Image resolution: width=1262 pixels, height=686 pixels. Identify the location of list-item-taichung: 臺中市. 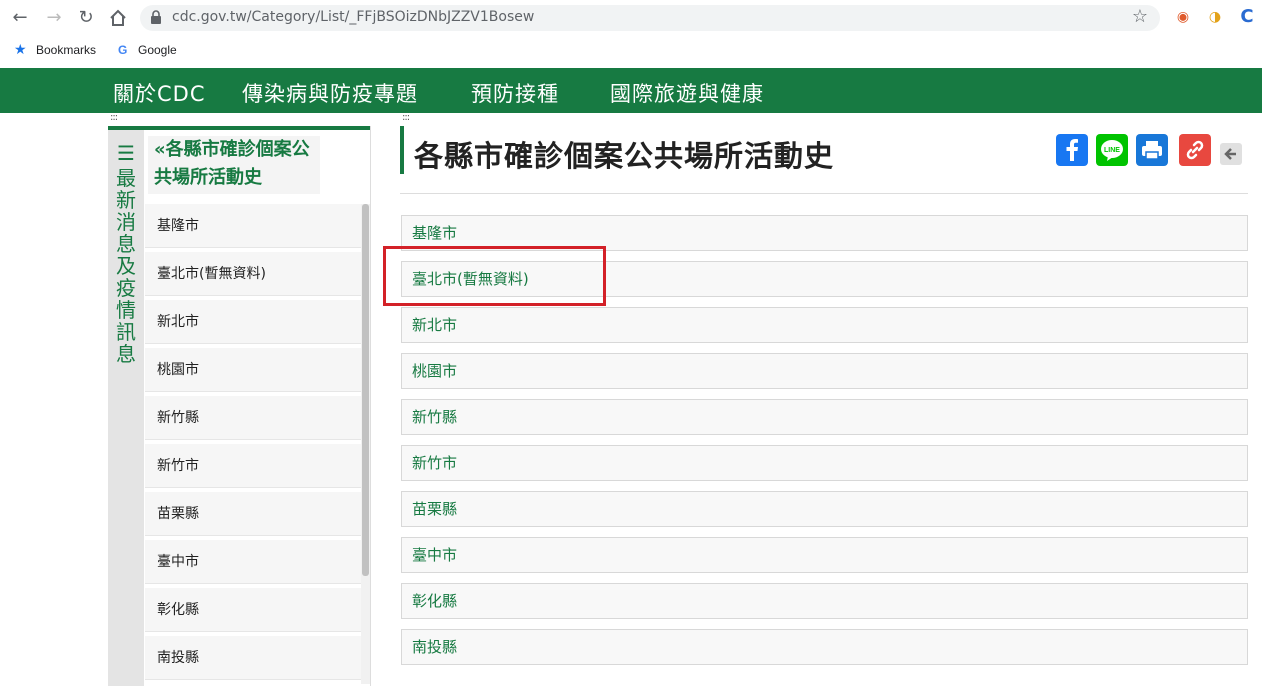
(824, 555).